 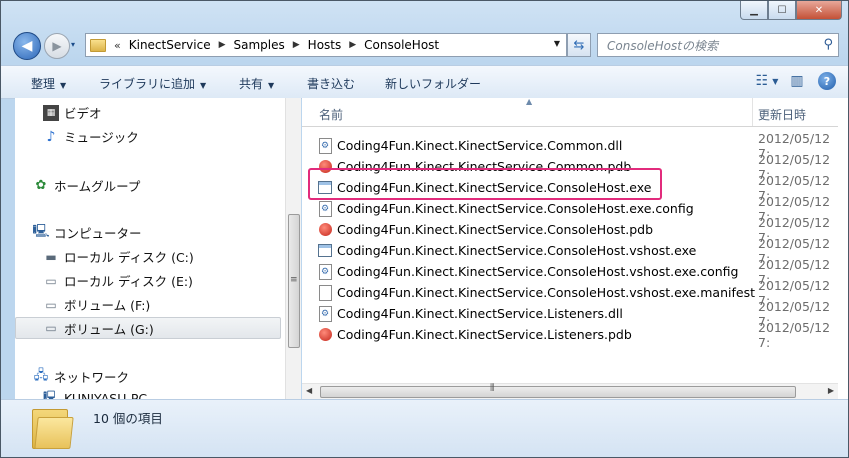 I want to click on help-button: ?, so click(x=827, y=81).